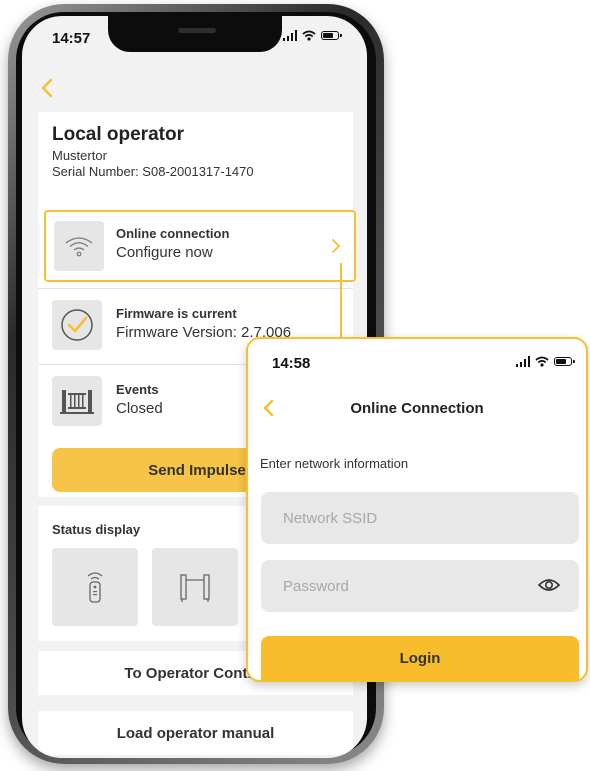 The height and width of the screenshot is (771, 590). I want to click on notch, so click(195, 34).